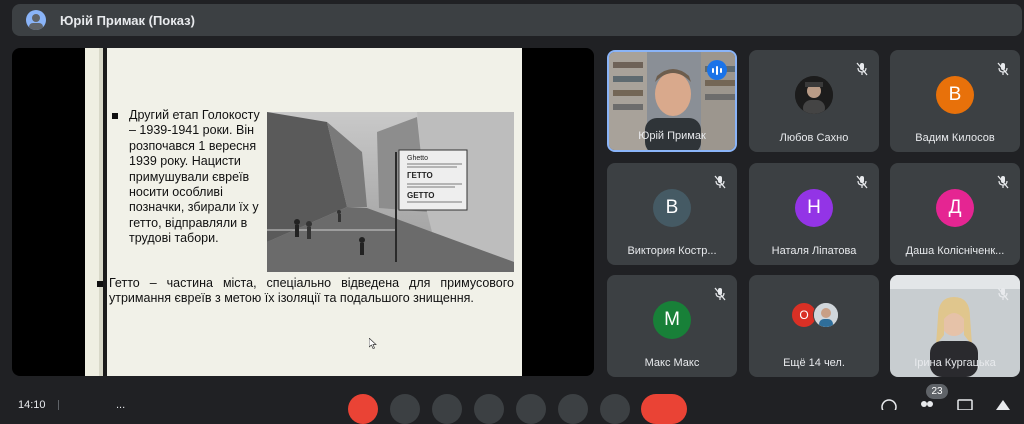 The height and width of the screenshot is (424, 1024). Describe the element at coordinates (517, 20) in the screenshot. I see `presentation-header: Юрій Примак (Показ)` at that location.